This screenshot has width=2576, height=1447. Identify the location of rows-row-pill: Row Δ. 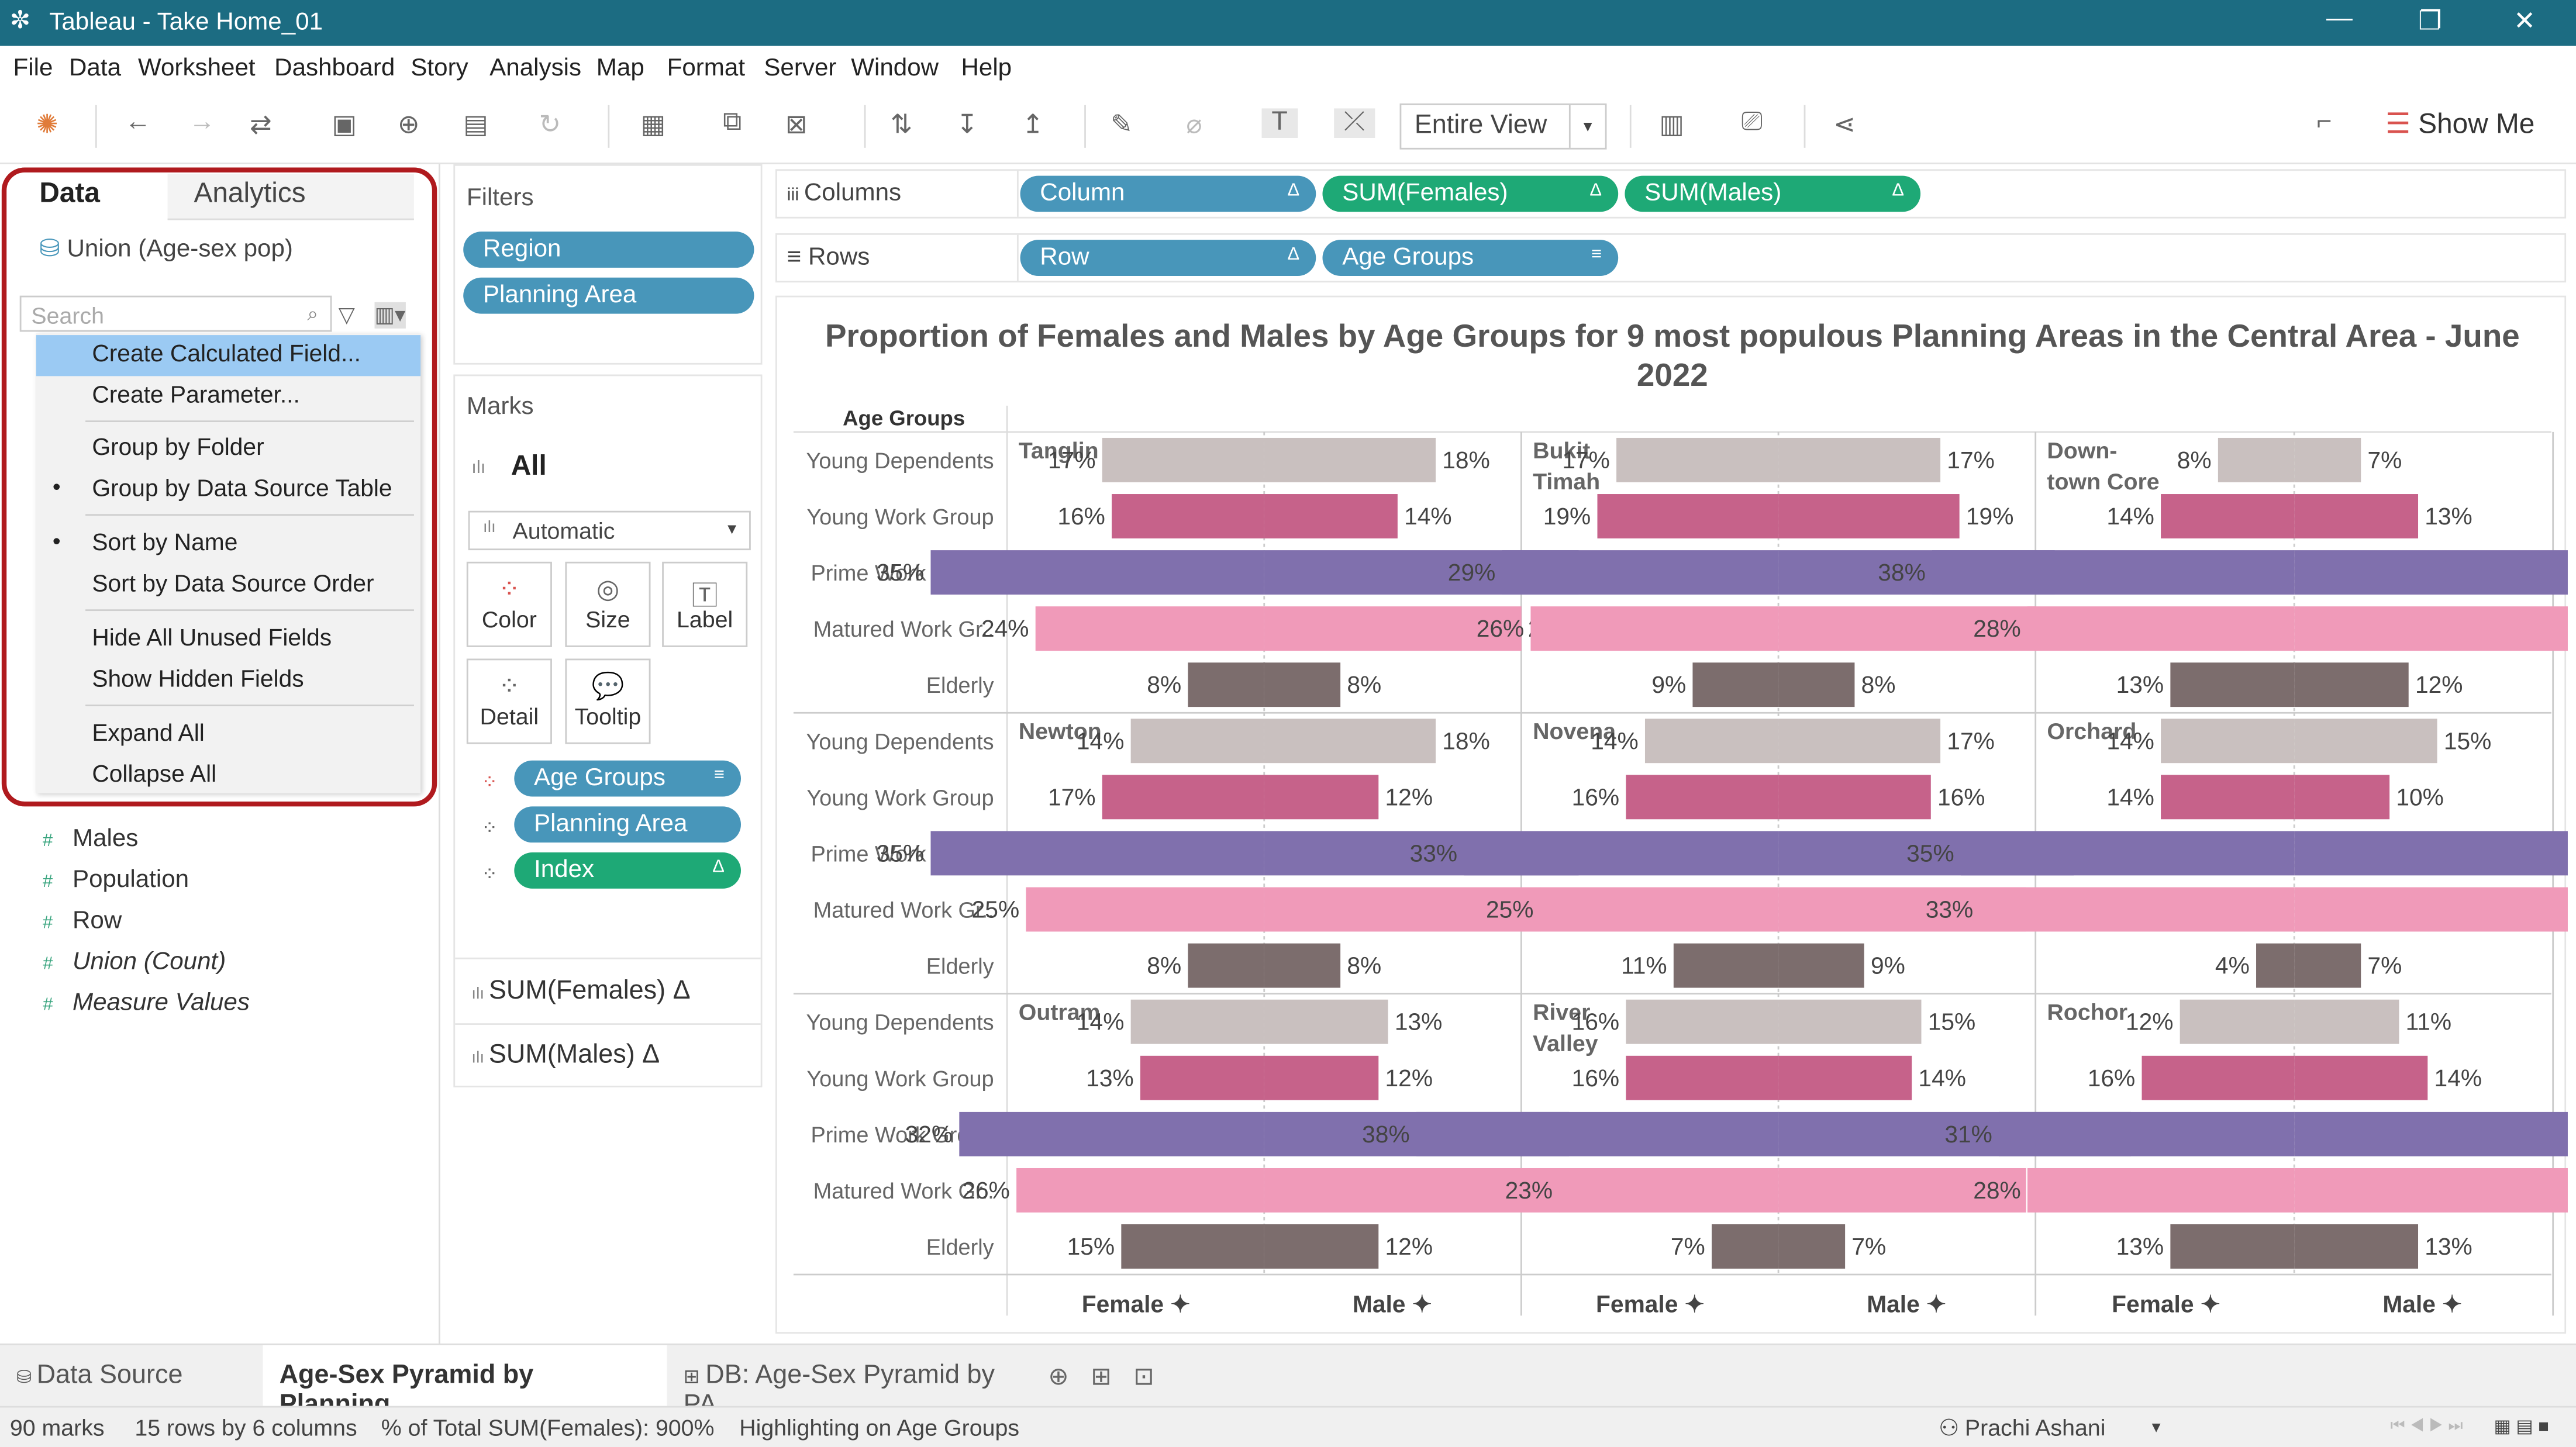
(1168, 258).